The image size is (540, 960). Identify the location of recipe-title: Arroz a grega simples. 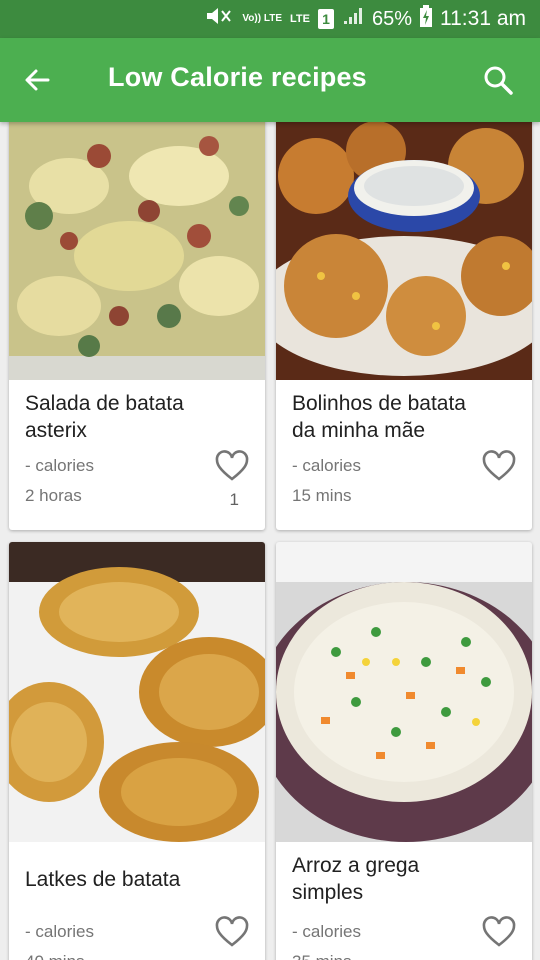
(355, 879).